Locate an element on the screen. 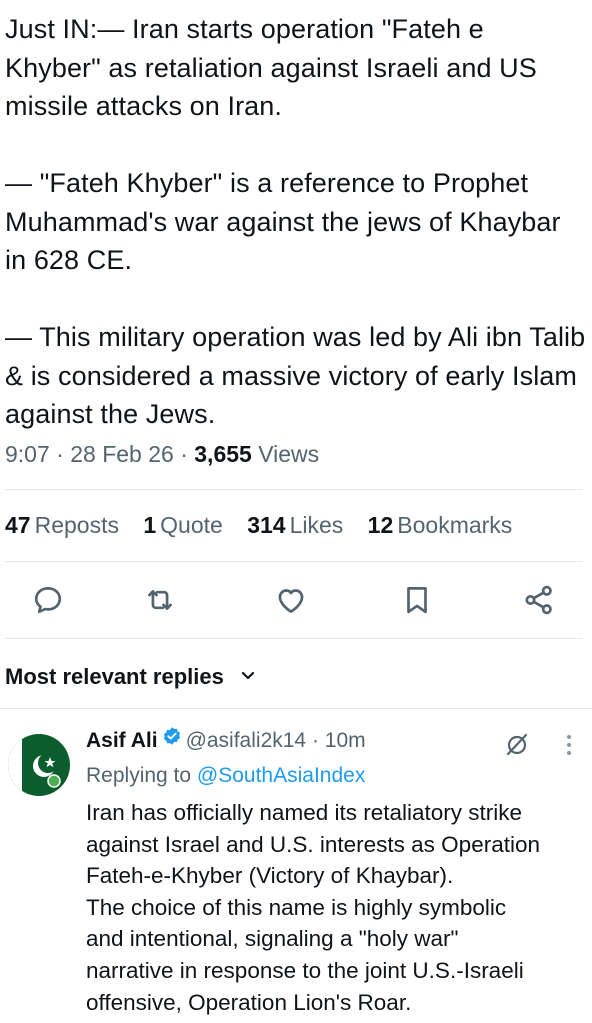 This screenshot has height=1023, width=592. replies-header-label: Most relevant replies is located at coordinates (114, 676).